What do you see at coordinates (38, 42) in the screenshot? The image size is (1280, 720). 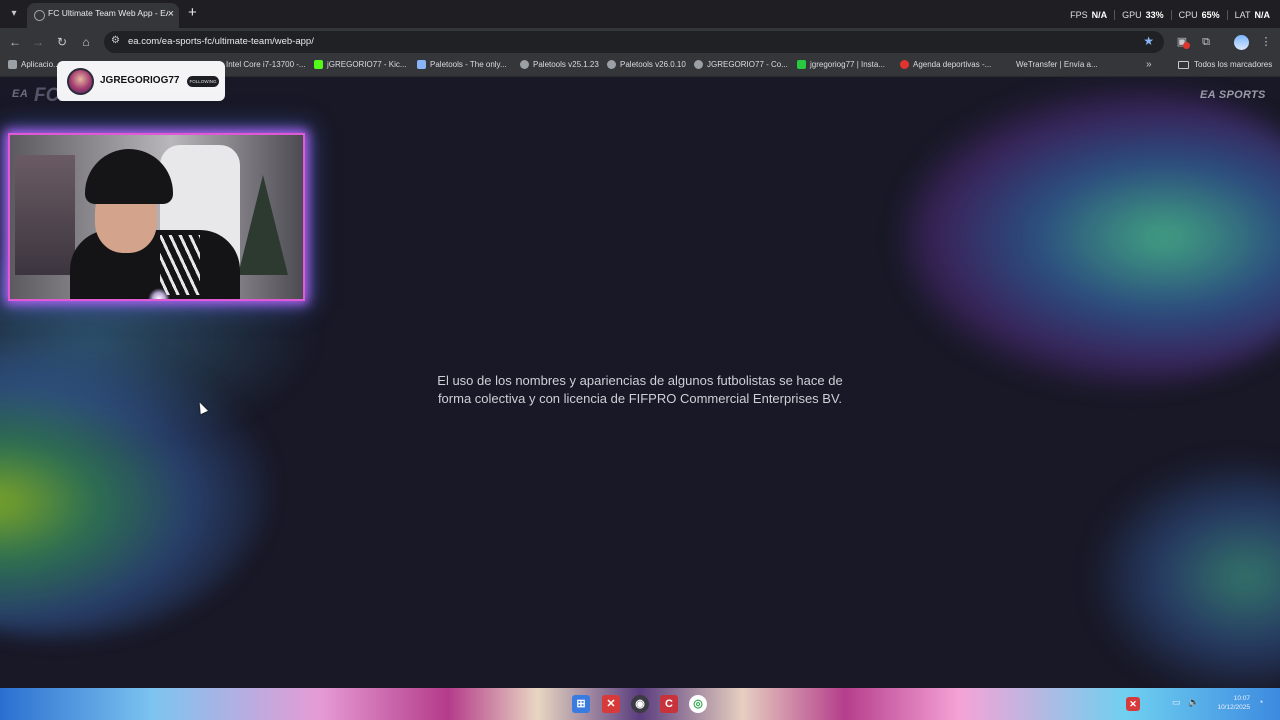 I see `forward-arrow-icon: →` at bounding box center [38, 42].